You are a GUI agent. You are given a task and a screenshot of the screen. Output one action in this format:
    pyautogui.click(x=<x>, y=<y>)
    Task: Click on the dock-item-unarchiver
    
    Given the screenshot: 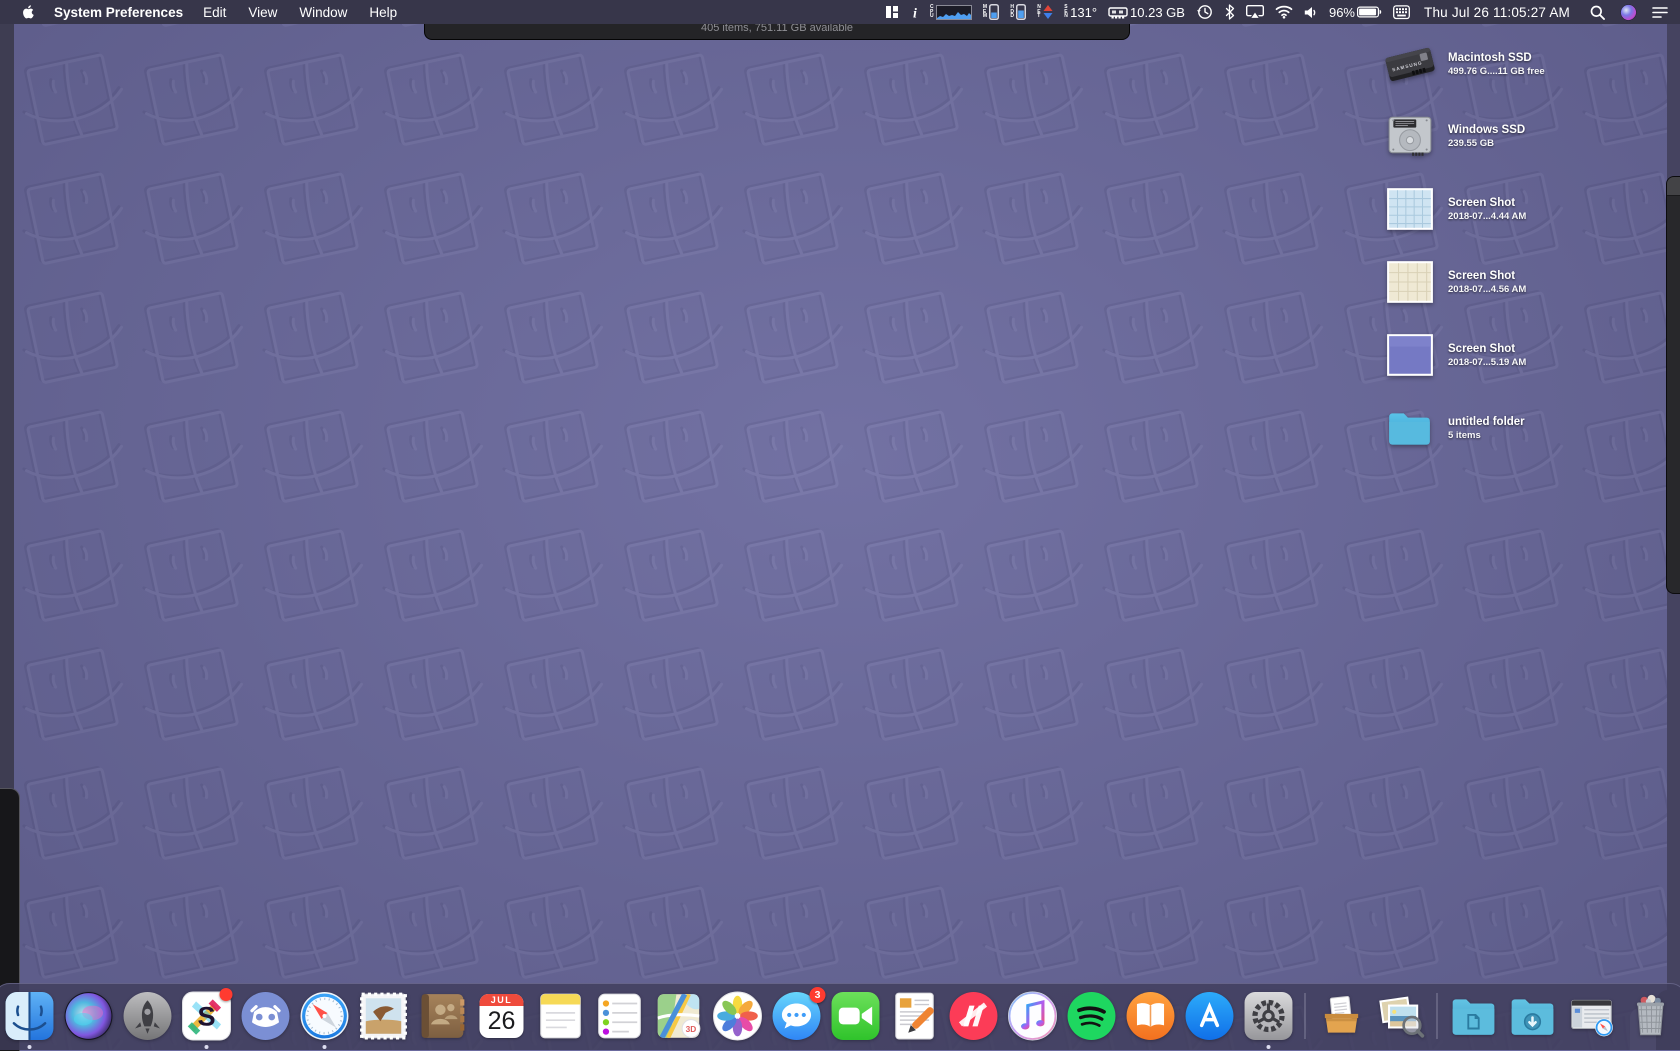 What is the action you would take?
    pyautogui.click(x=1342, y=1016)
    